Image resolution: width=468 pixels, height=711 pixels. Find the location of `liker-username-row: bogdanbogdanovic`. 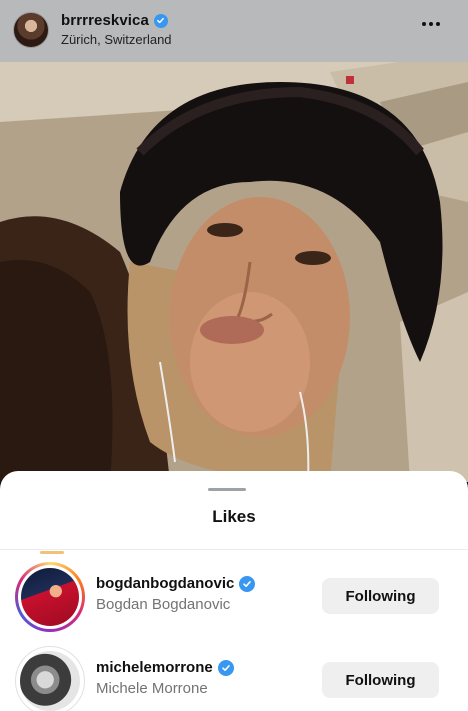

liker-username-row: bogdanbogdanovic is located at coordinates (176, 583).